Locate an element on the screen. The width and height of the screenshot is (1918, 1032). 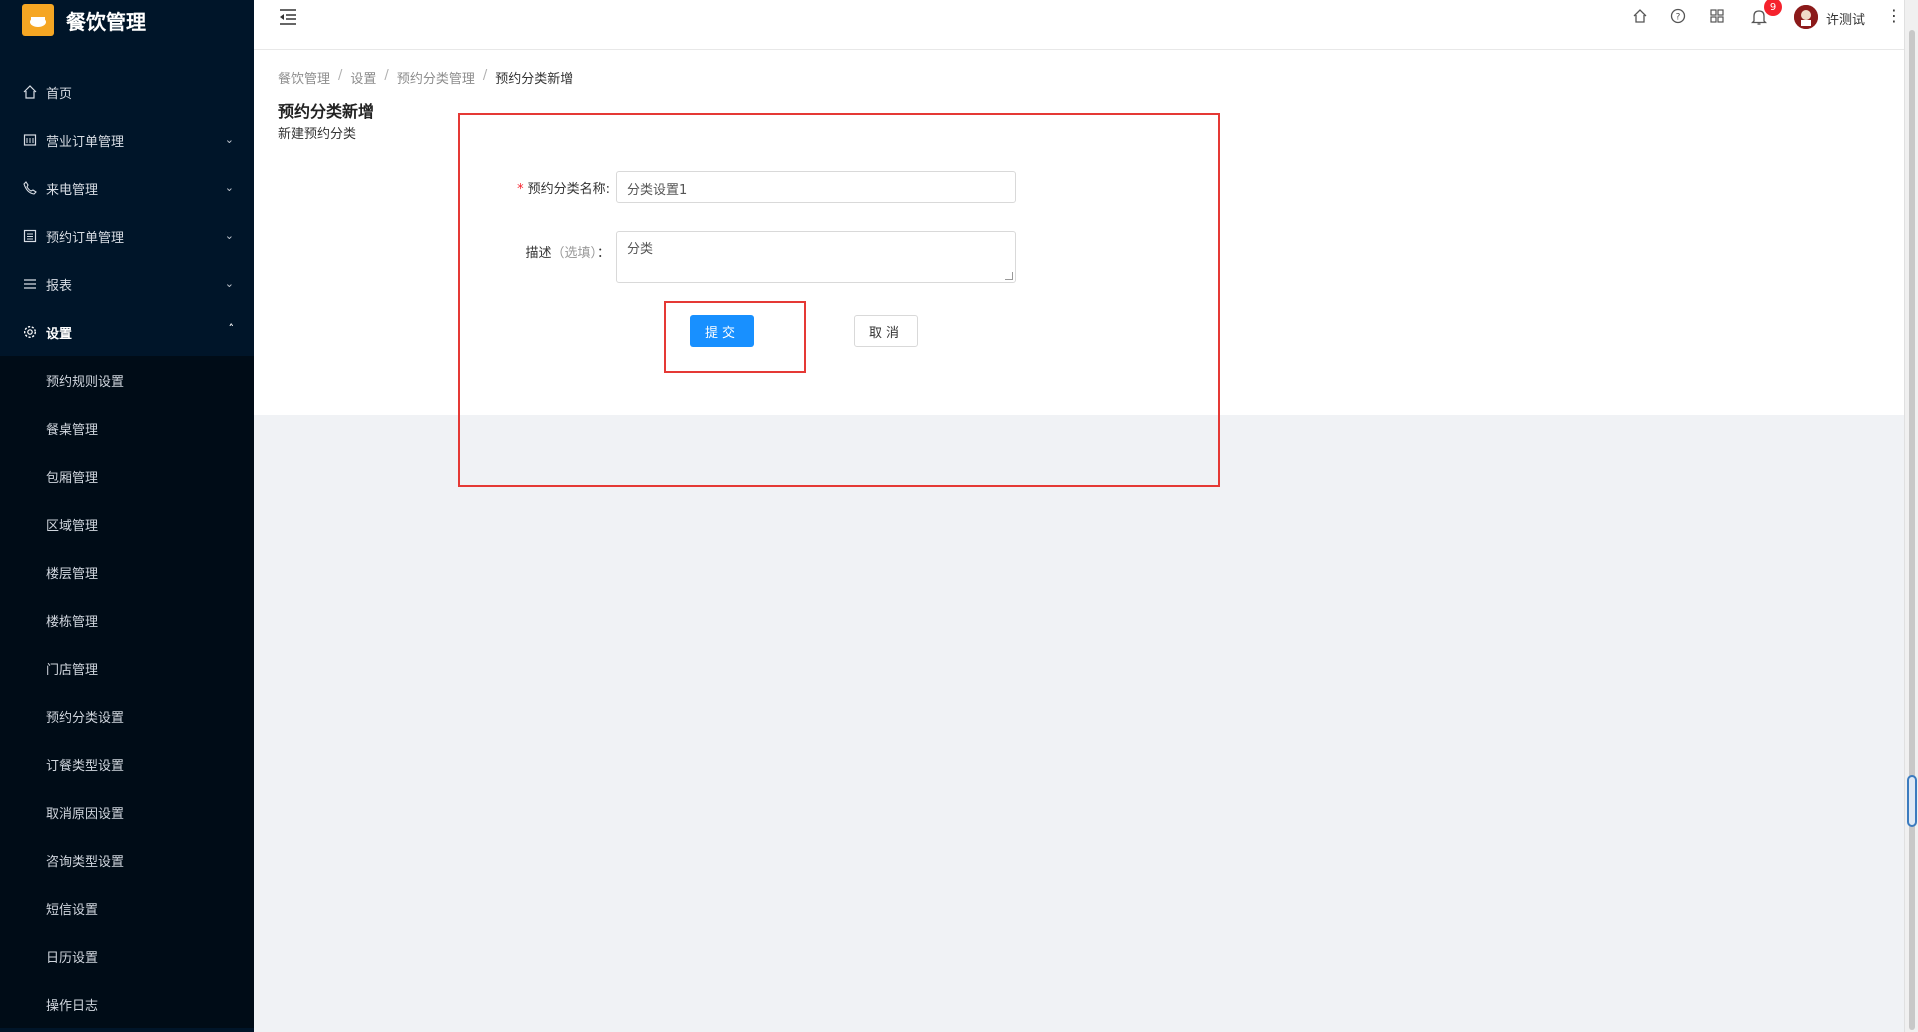
help-icon: ? is located at coordinates (1679, 17).